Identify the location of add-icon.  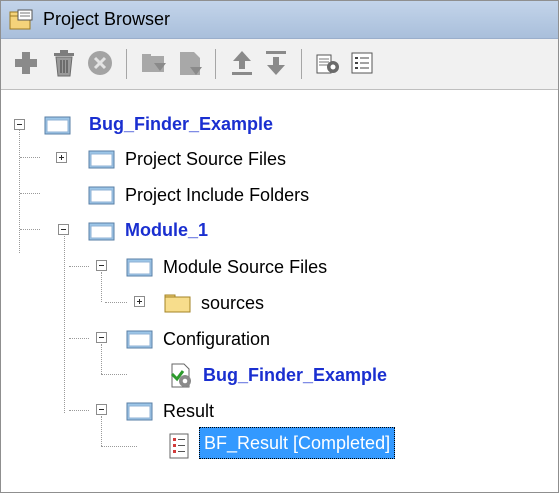
(26, 63).